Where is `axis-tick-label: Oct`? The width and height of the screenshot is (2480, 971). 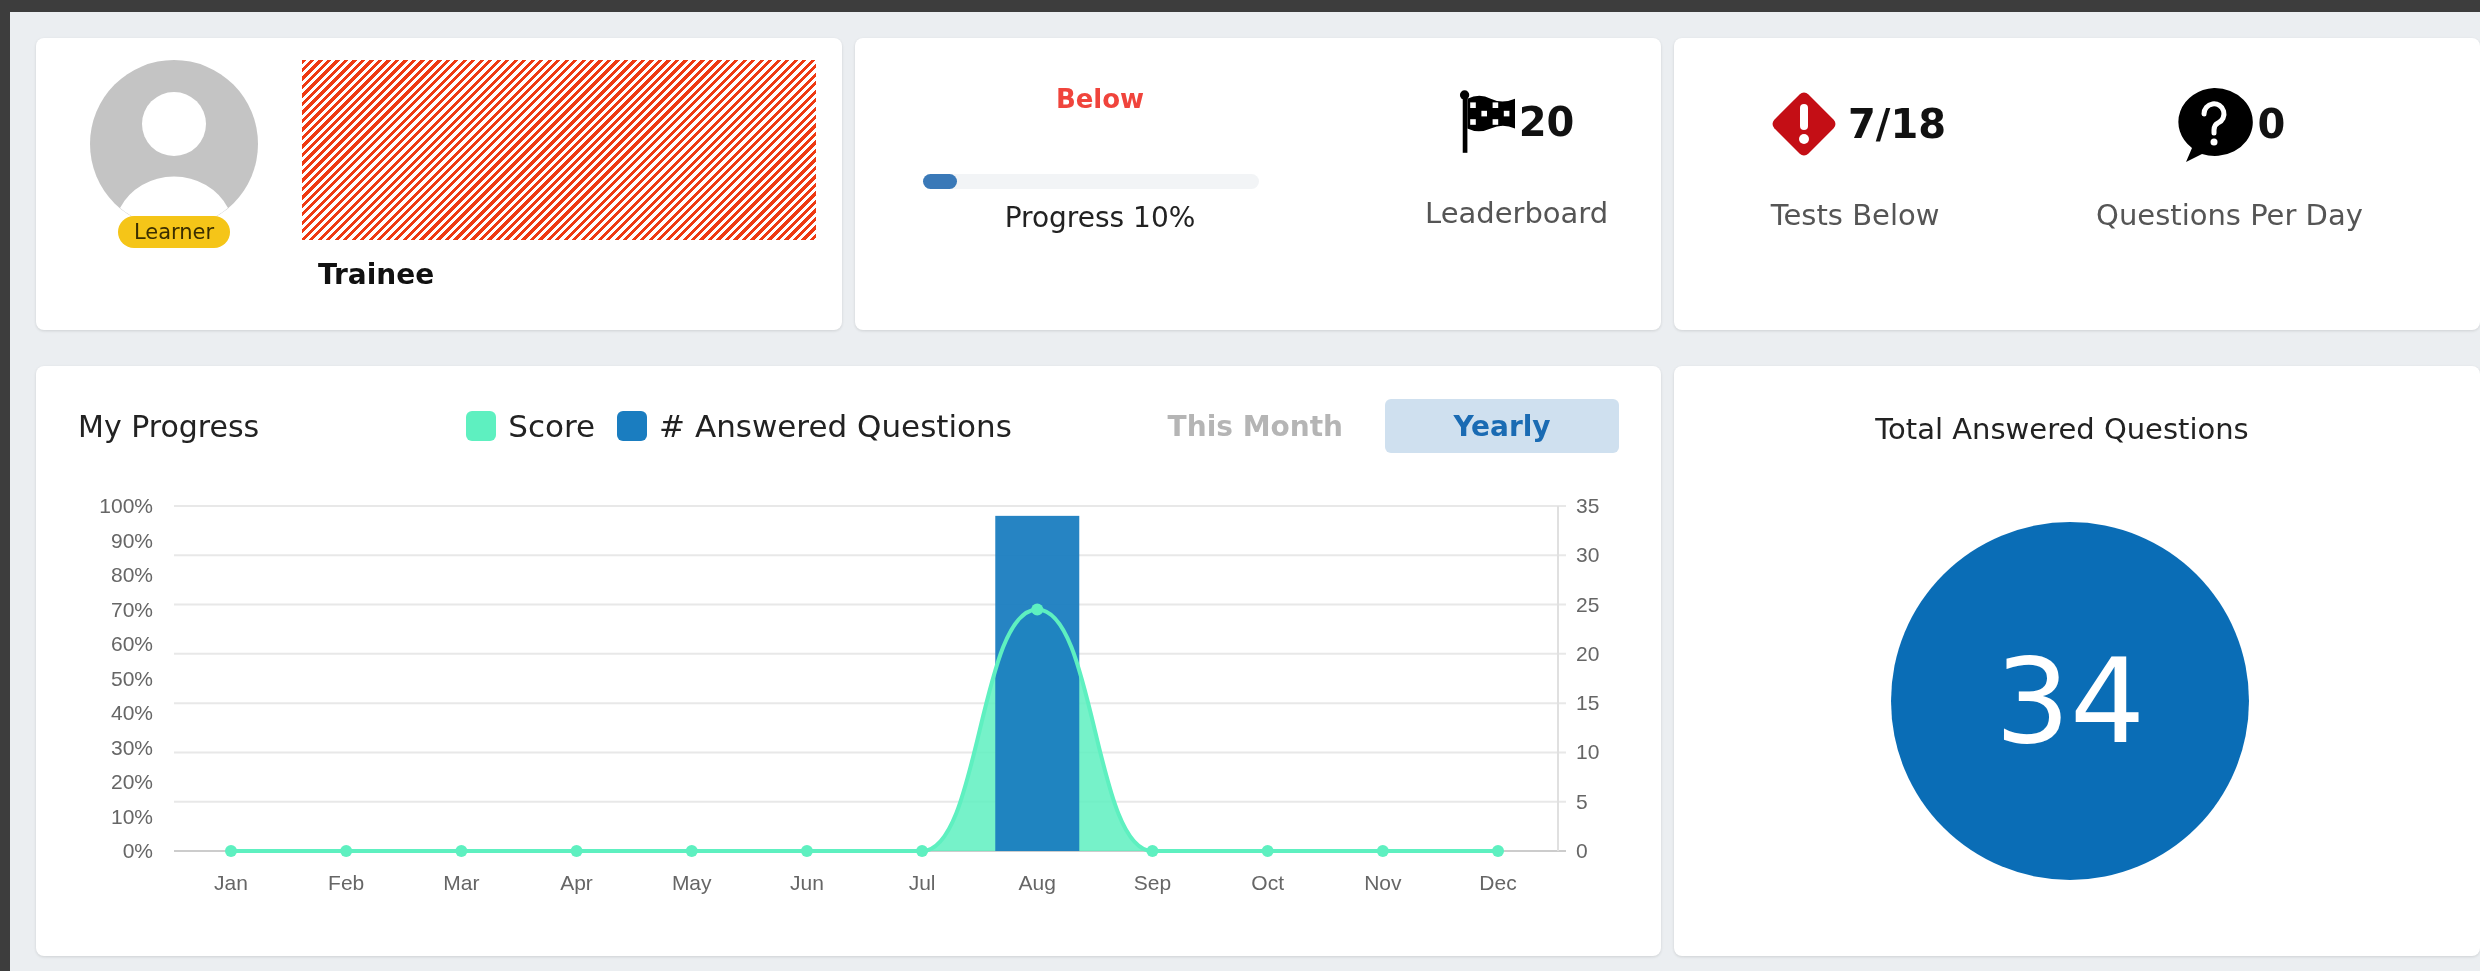
axis-tick-label: Oct is located at coordinates (1267, 882).